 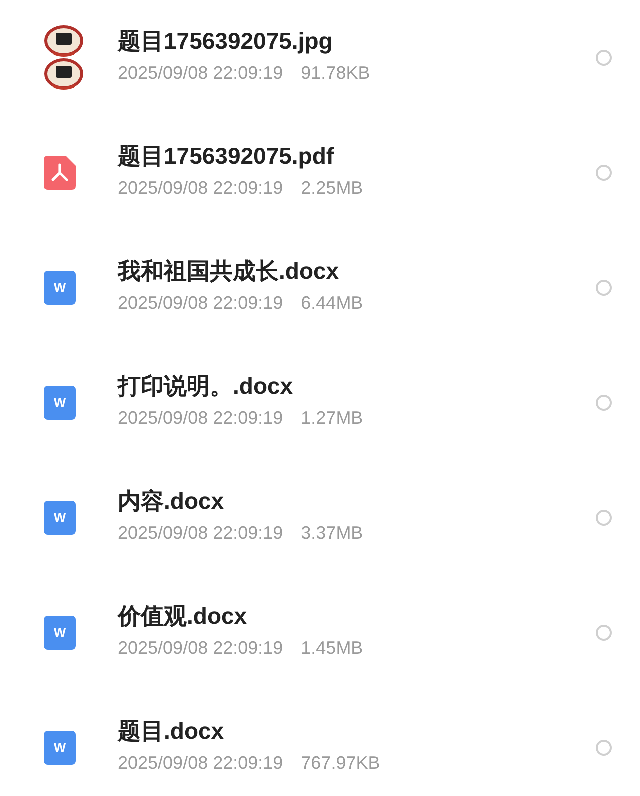 What do you see at coordinates (206, 386) in the screenshot?
I see `file-name: 打印说明。.docx` at bounding box center [206, 386].